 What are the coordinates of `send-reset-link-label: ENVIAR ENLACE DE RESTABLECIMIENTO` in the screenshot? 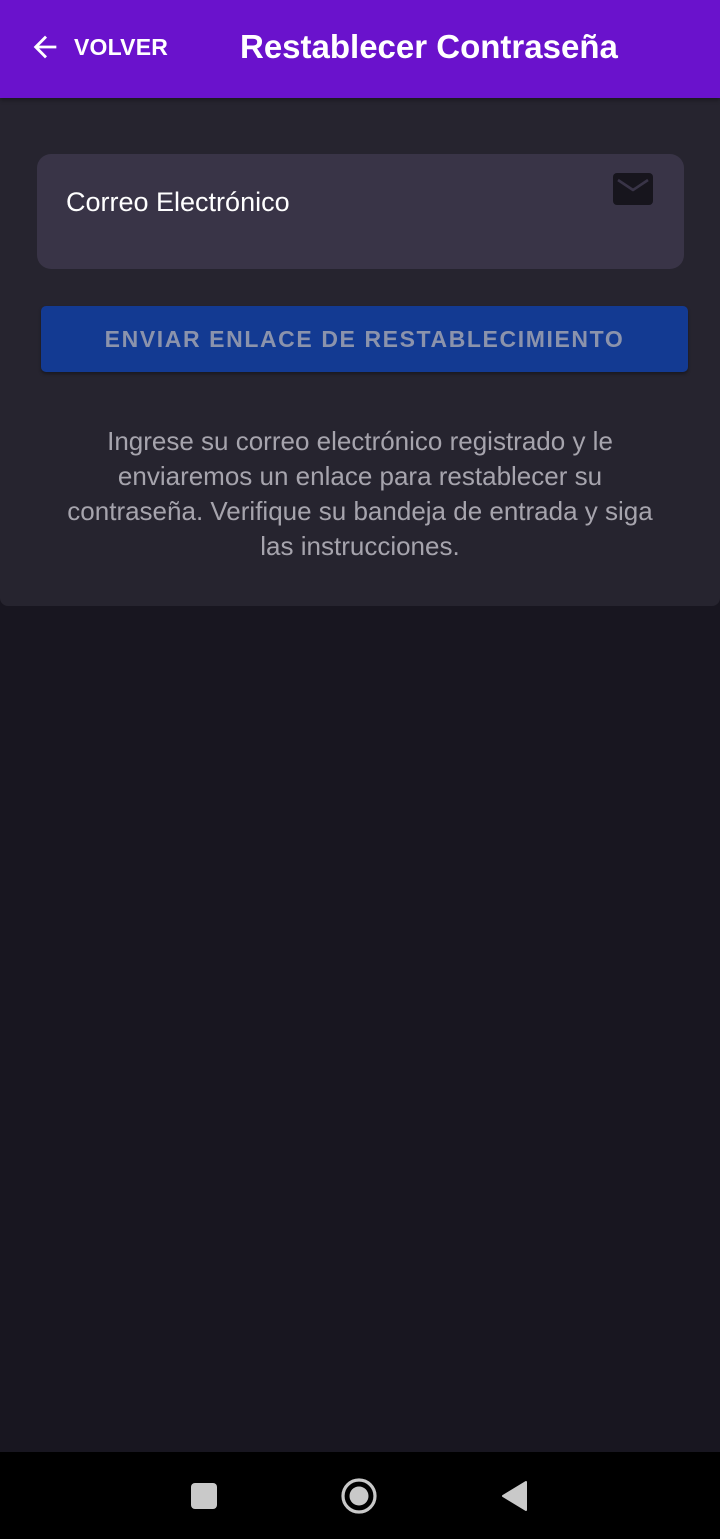 It's located at (364, 338).